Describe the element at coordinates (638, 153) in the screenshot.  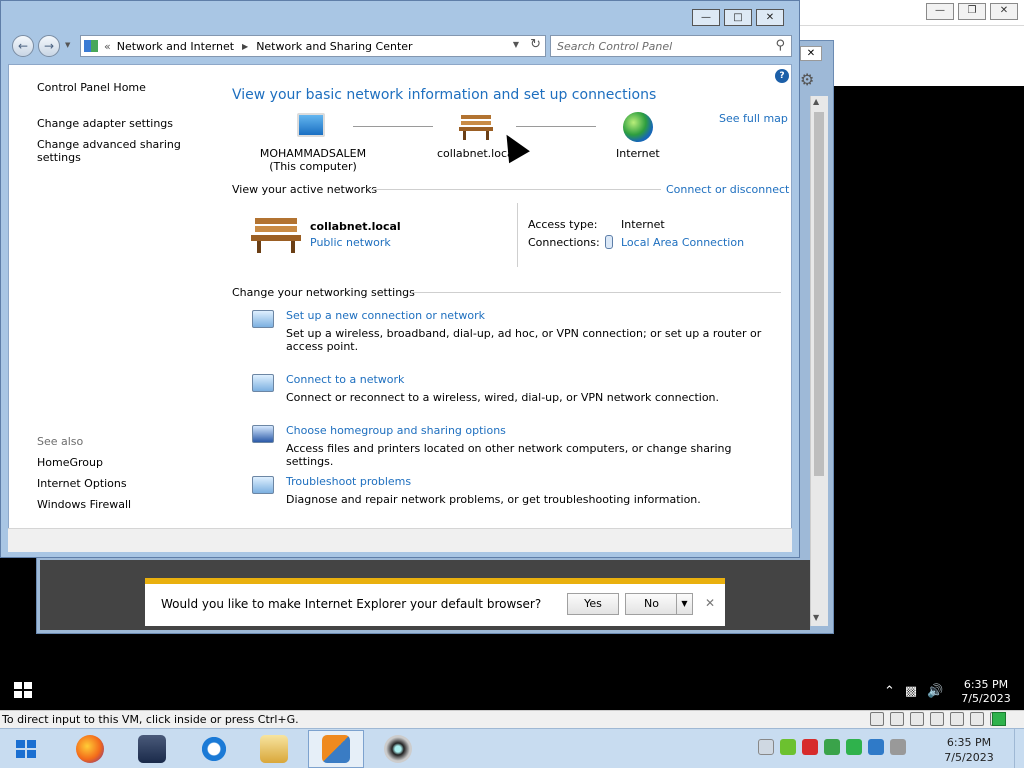
I see `map-internet: Internet` at that location.